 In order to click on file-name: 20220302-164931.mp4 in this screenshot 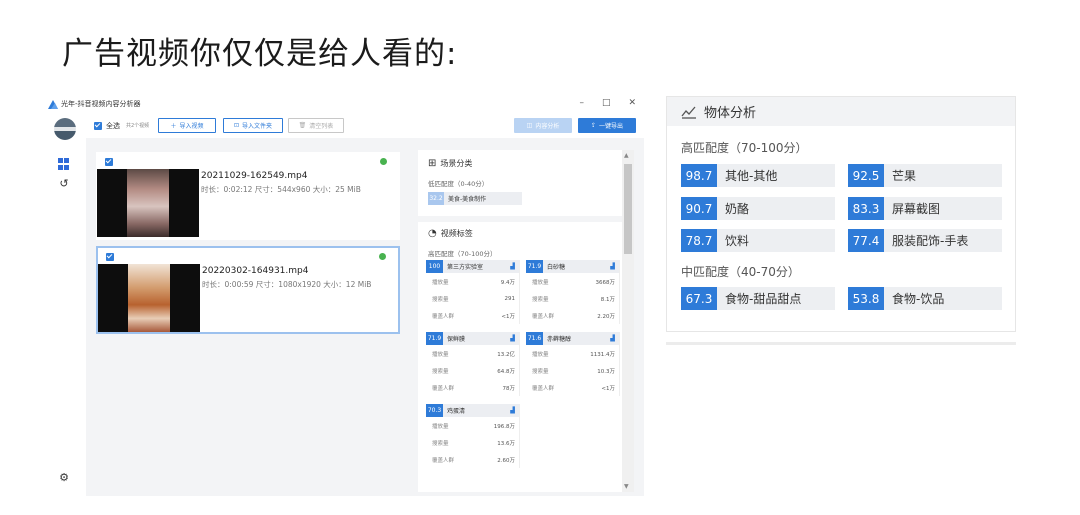, I will do `click(255, 271)`.